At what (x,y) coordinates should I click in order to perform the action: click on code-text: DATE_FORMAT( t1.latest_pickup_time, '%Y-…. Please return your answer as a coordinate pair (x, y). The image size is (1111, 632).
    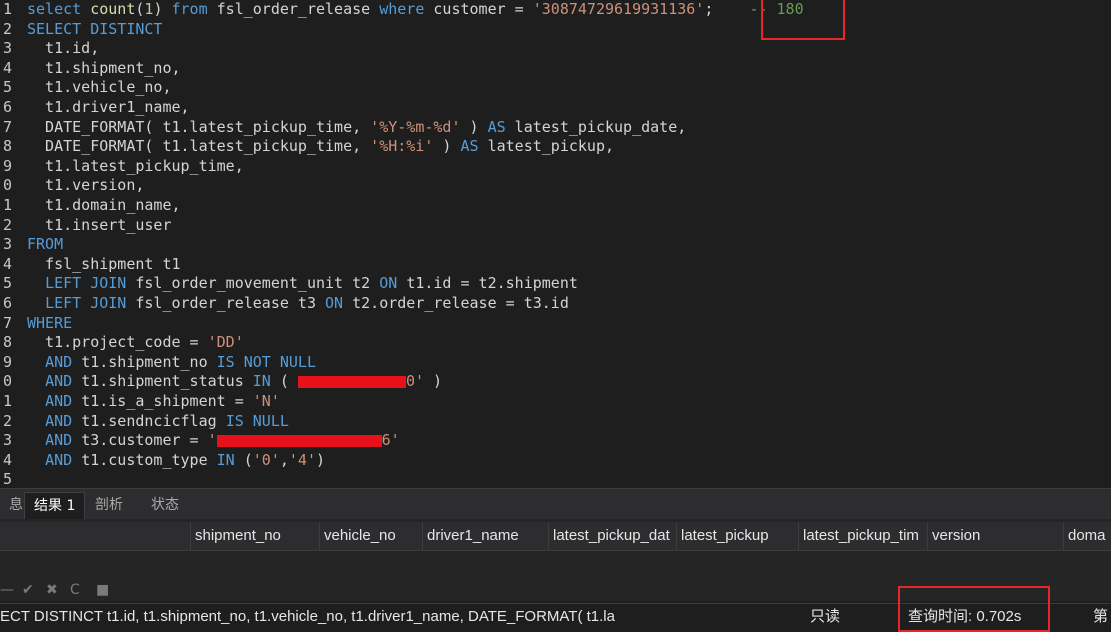
    Looking at the image, I should click on (356, 128).